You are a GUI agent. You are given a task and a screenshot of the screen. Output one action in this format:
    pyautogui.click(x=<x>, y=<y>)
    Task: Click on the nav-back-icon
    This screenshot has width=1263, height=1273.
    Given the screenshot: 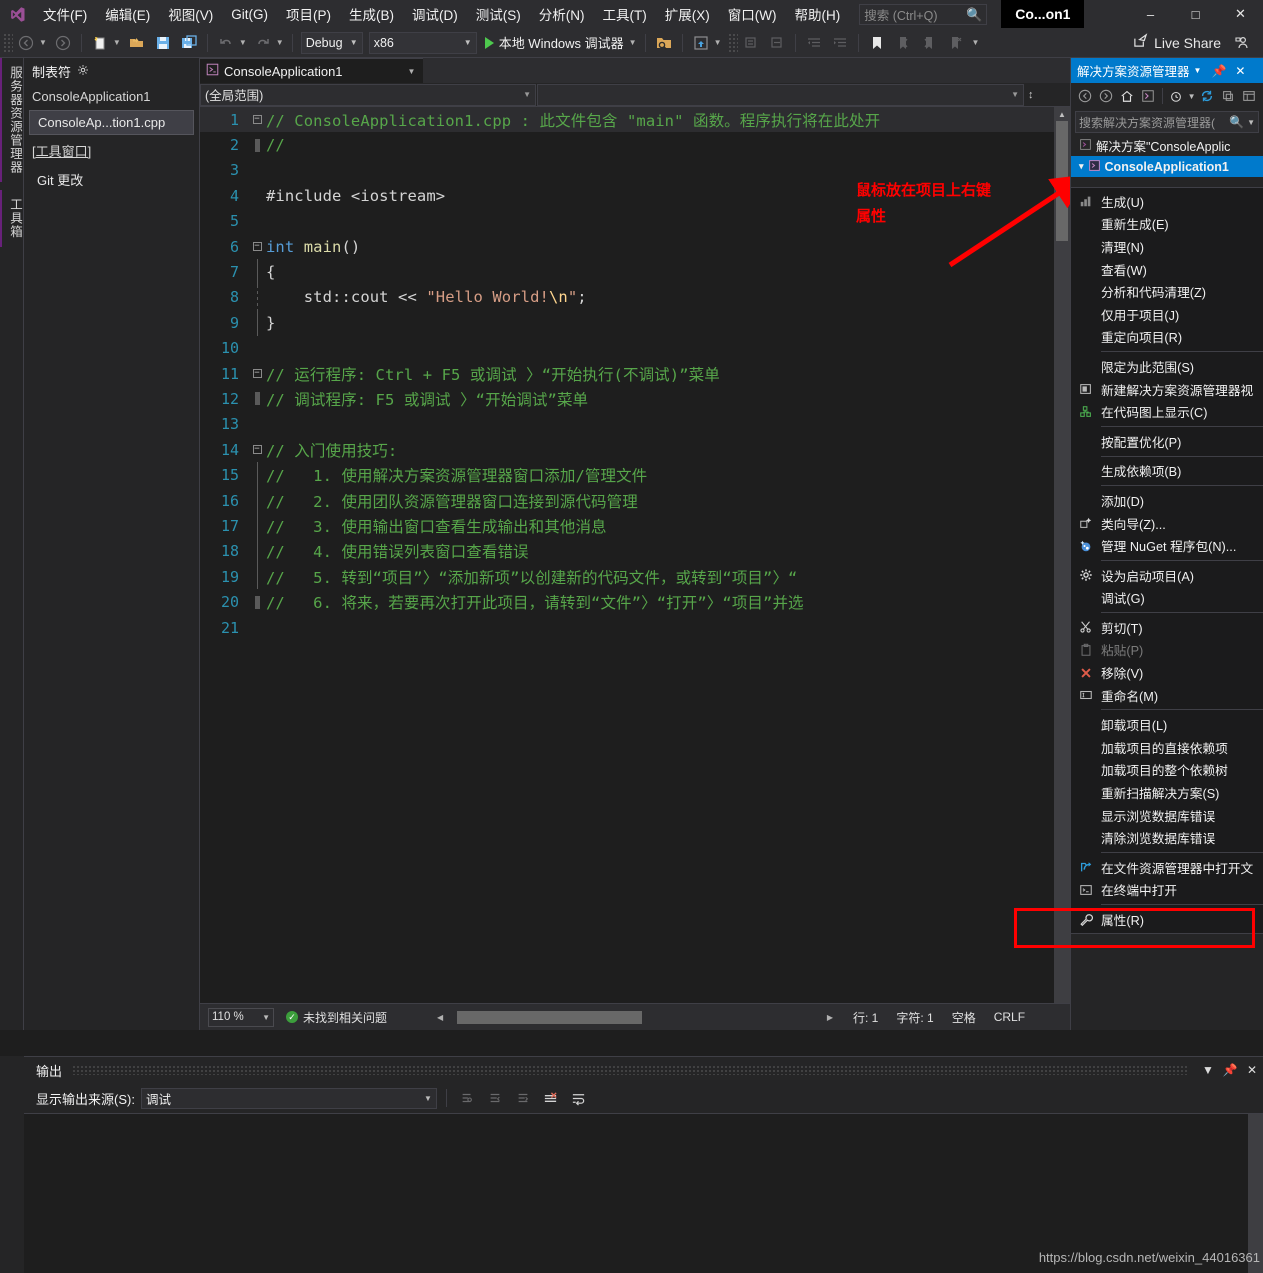 What is the action you would take?
    pyautogui.click(x=1084, y=96)
    